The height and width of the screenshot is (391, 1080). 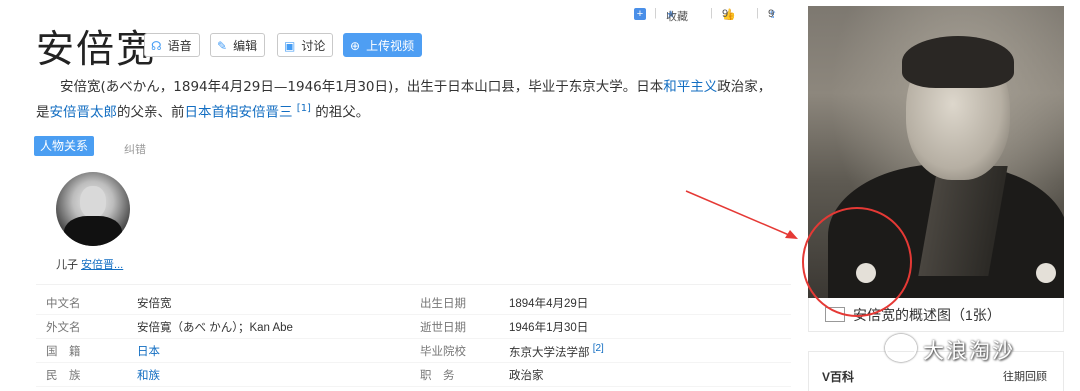 What do you see at coordinates (857, 262) in the screenshot?
I see `annotation-circle` at bounding box center [857, 262].